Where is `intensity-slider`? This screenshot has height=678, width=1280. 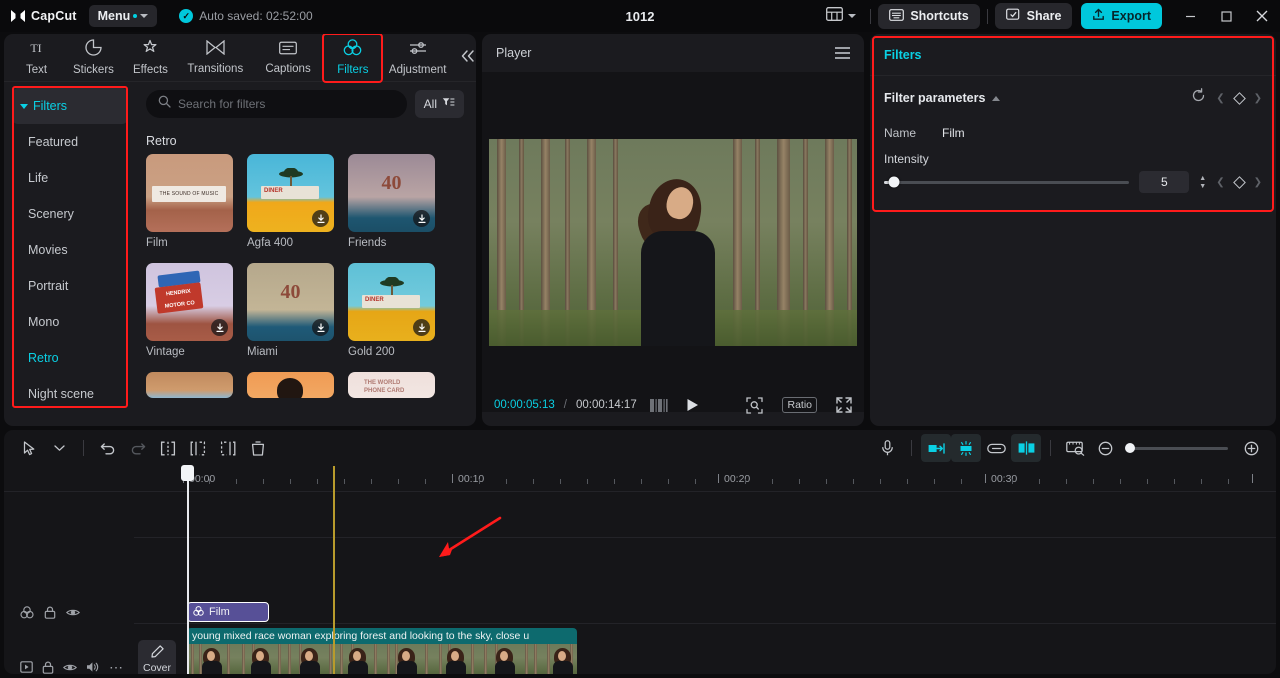
intensity-slider is located at coordinates (1007, 182).